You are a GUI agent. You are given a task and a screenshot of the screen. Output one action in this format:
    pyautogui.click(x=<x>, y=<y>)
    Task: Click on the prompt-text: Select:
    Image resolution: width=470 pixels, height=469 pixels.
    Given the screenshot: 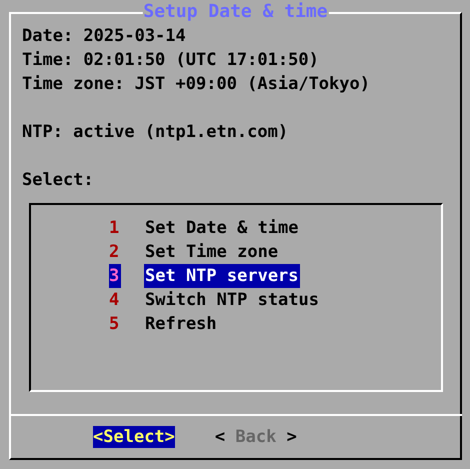 What is the action you would take?
    pyautogui.click(x=58, y=180)
    